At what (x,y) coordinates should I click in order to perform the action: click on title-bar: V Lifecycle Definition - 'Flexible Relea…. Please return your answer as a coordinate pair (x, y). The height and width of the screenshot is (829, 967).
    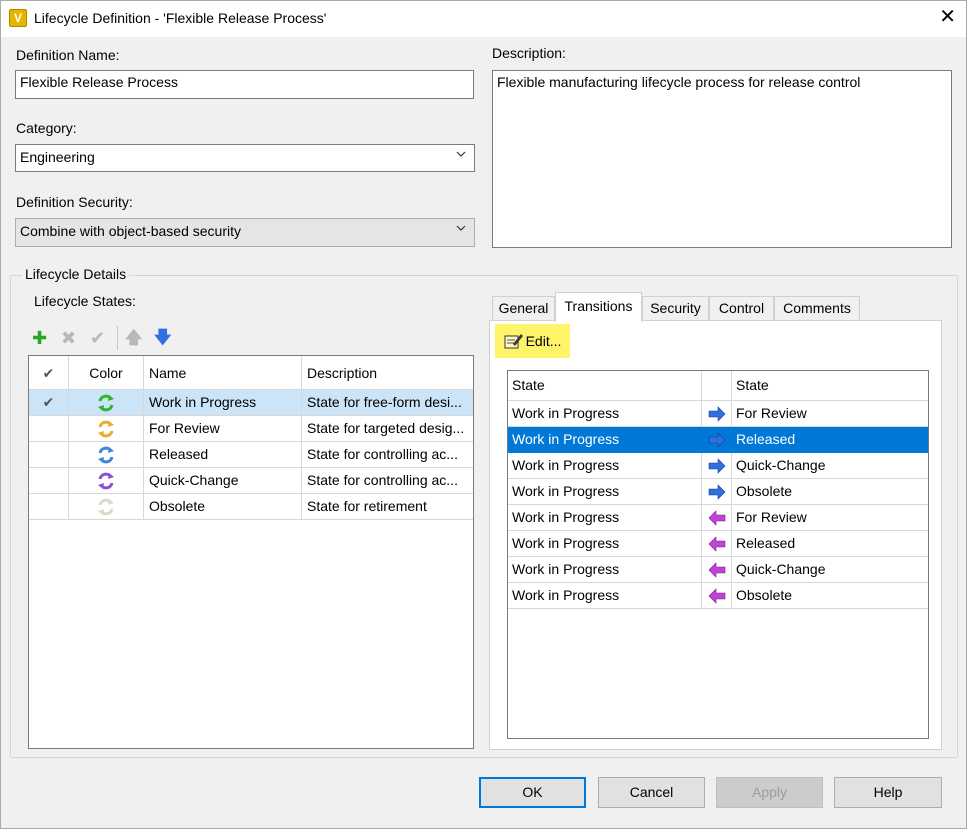
    Looking at the image, I should click on (483, 19).